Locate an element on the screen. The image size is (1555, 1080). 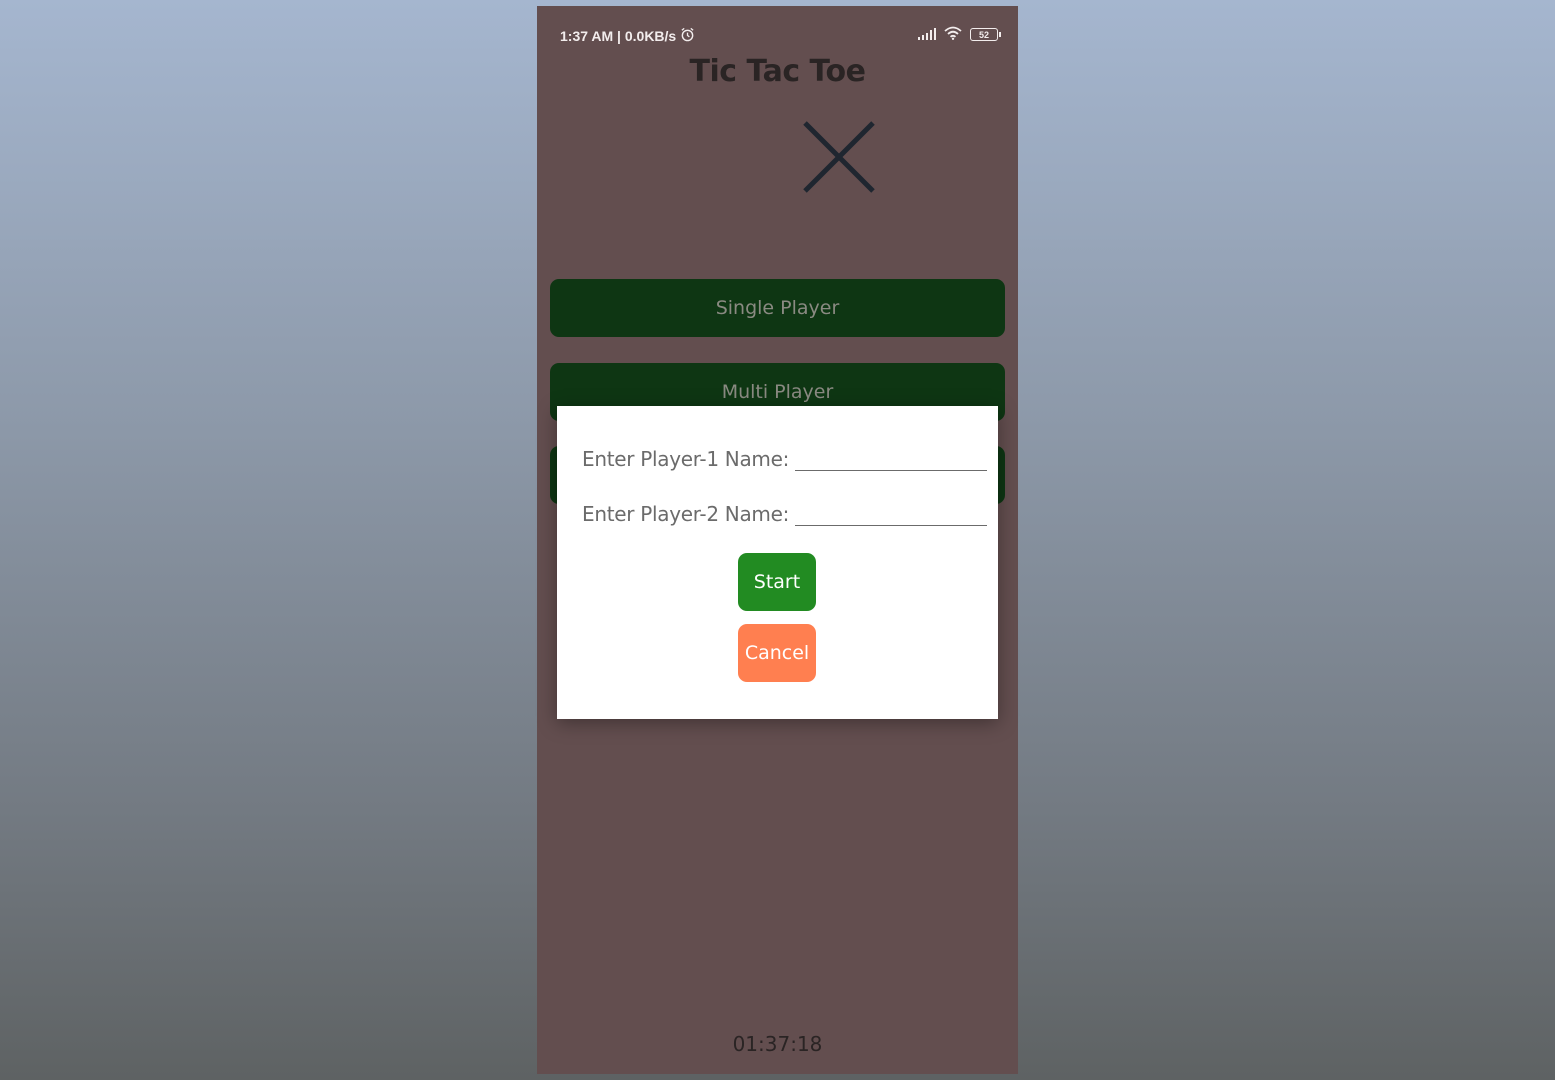
battery-icon: 52 is located at coordinates (985, 34).